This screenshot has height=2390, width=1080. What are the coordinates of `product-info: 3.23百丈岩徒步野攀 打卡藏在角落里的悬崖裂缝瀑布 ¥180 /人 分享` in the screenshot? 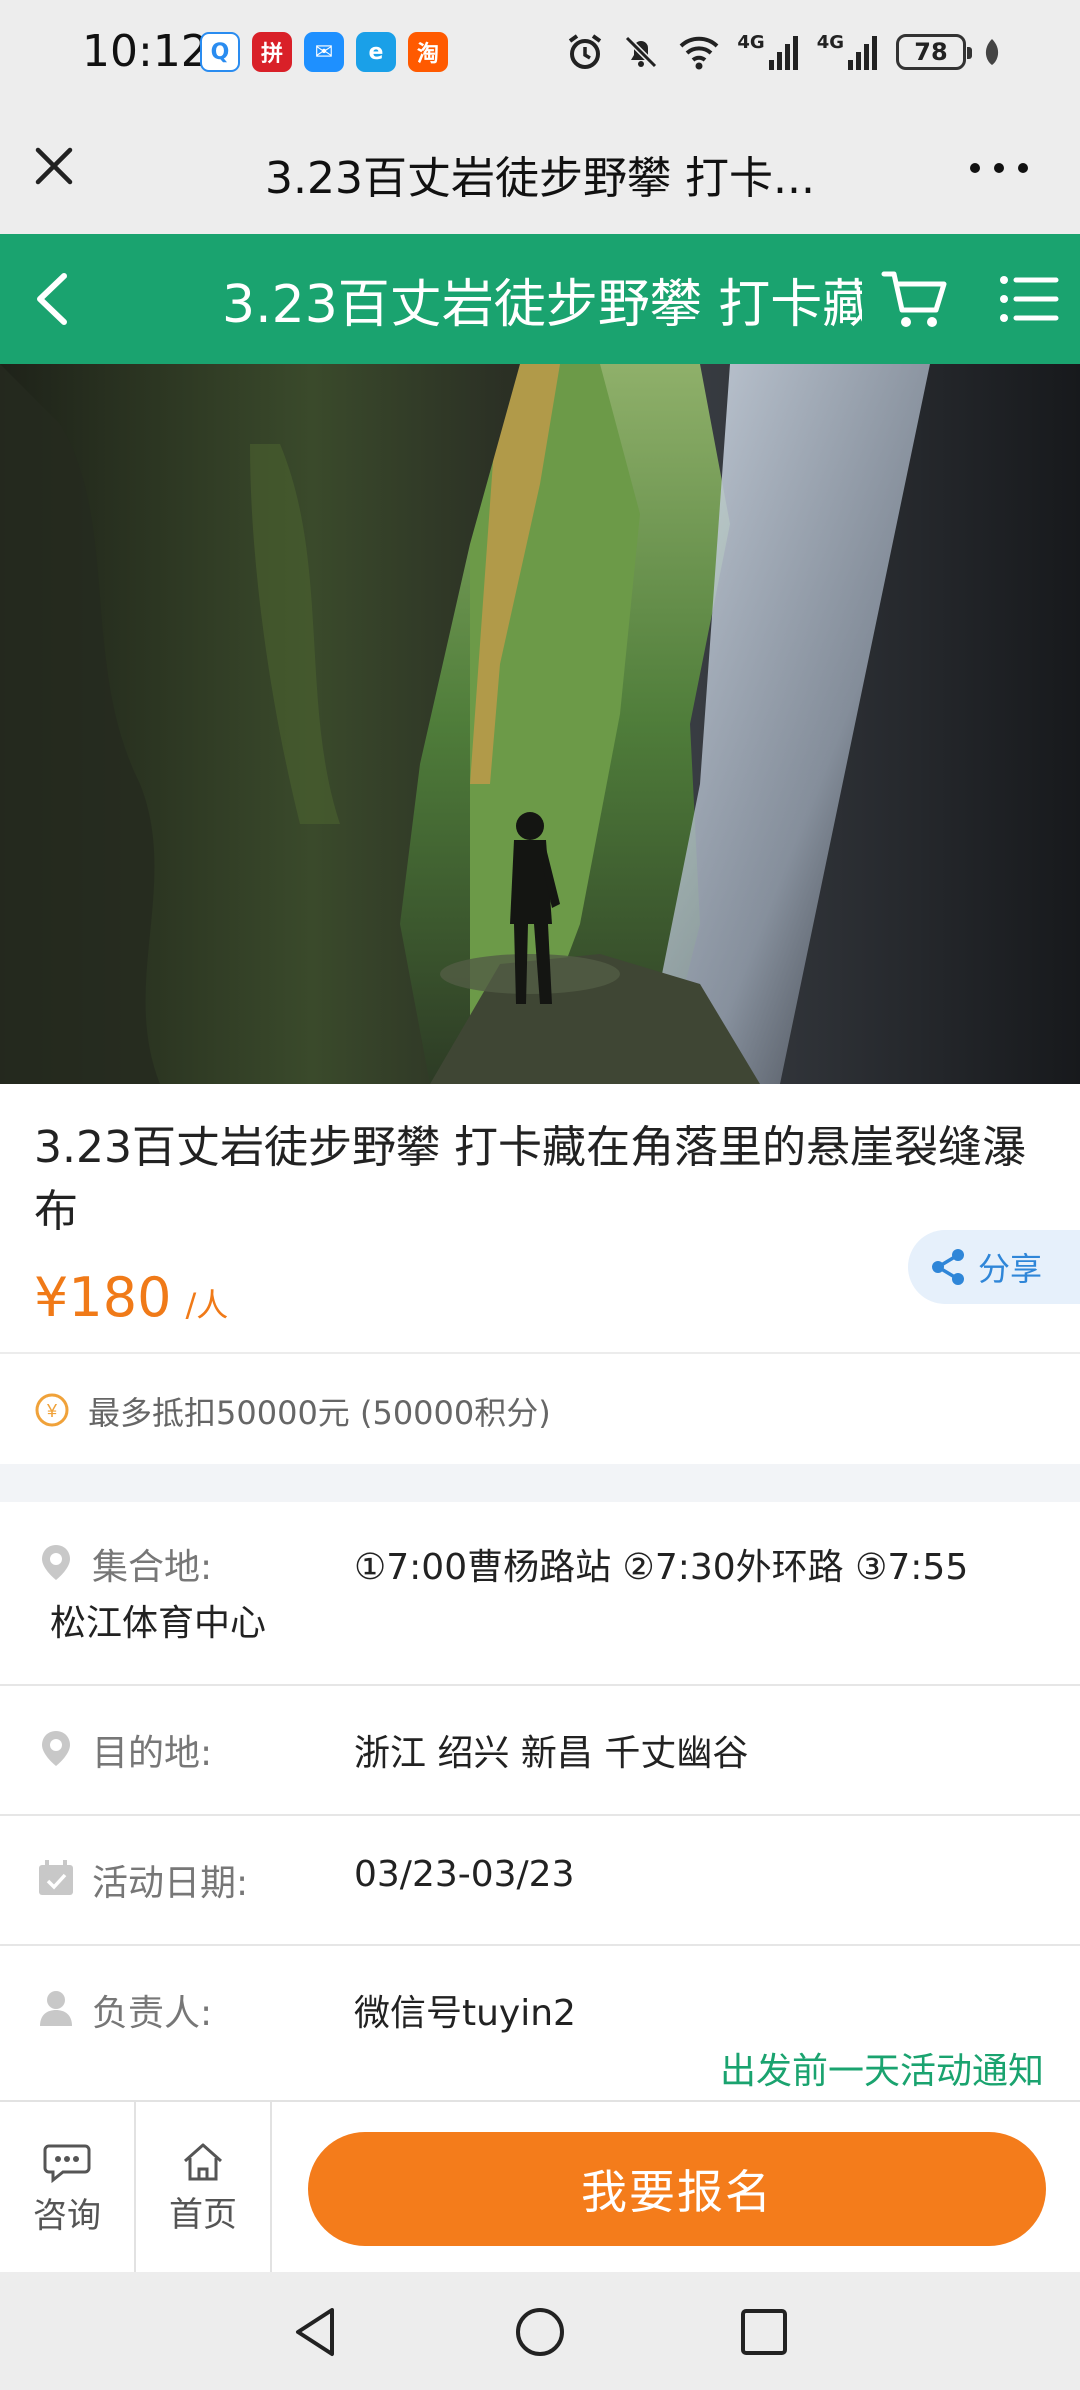 It's located at (540, 1218).